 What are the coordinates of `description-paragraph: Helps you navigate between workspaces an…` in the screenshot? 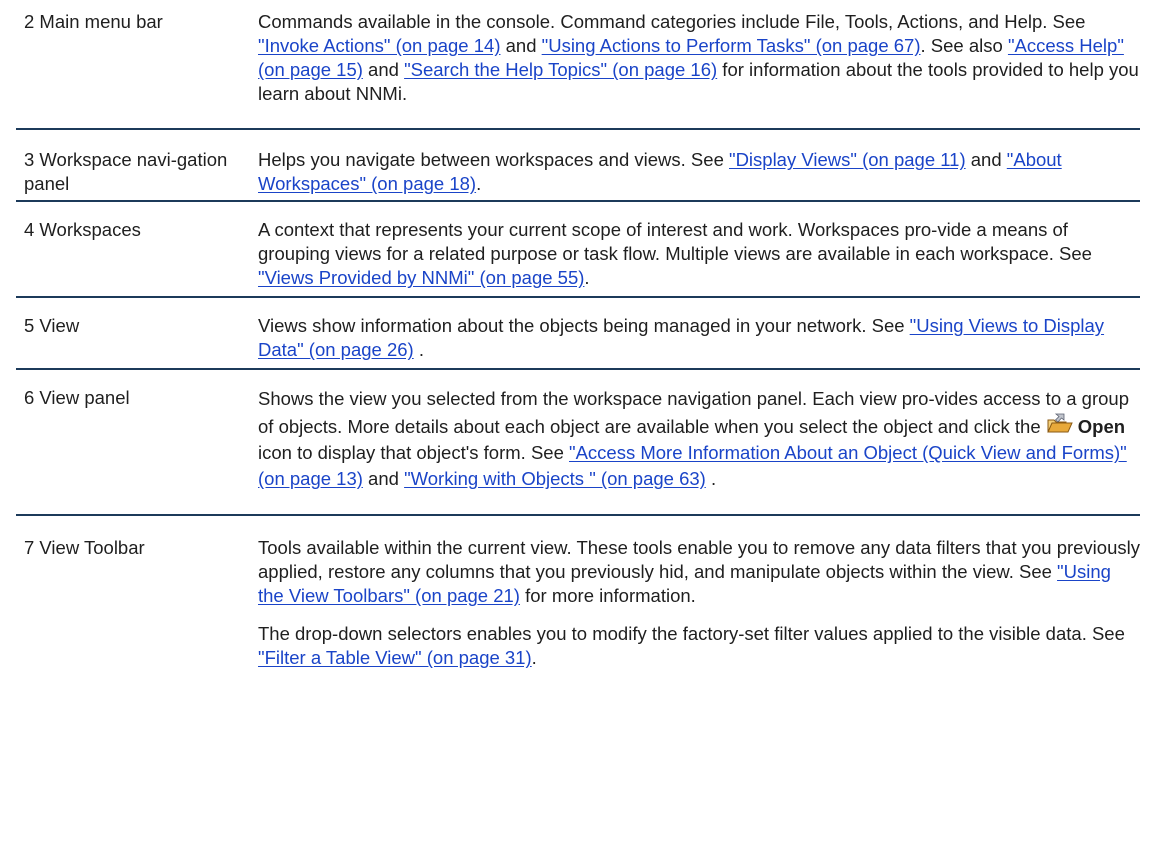 It's located at (660, 171).